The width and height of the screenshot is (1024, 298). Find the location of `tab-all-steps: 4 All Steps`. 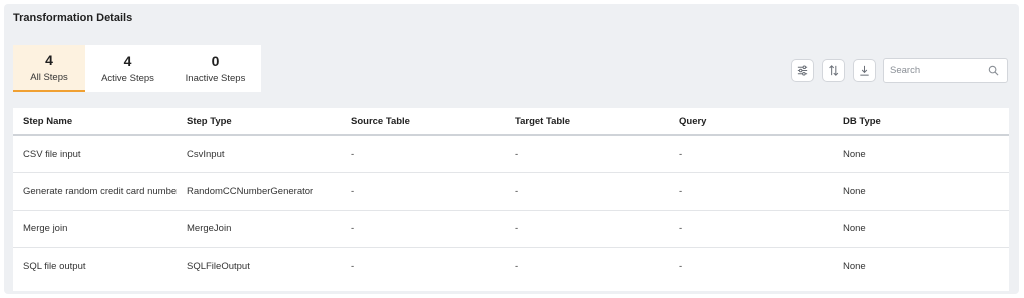

tab-all-steps: 4 All Steps is located at coordinates (49, 68).